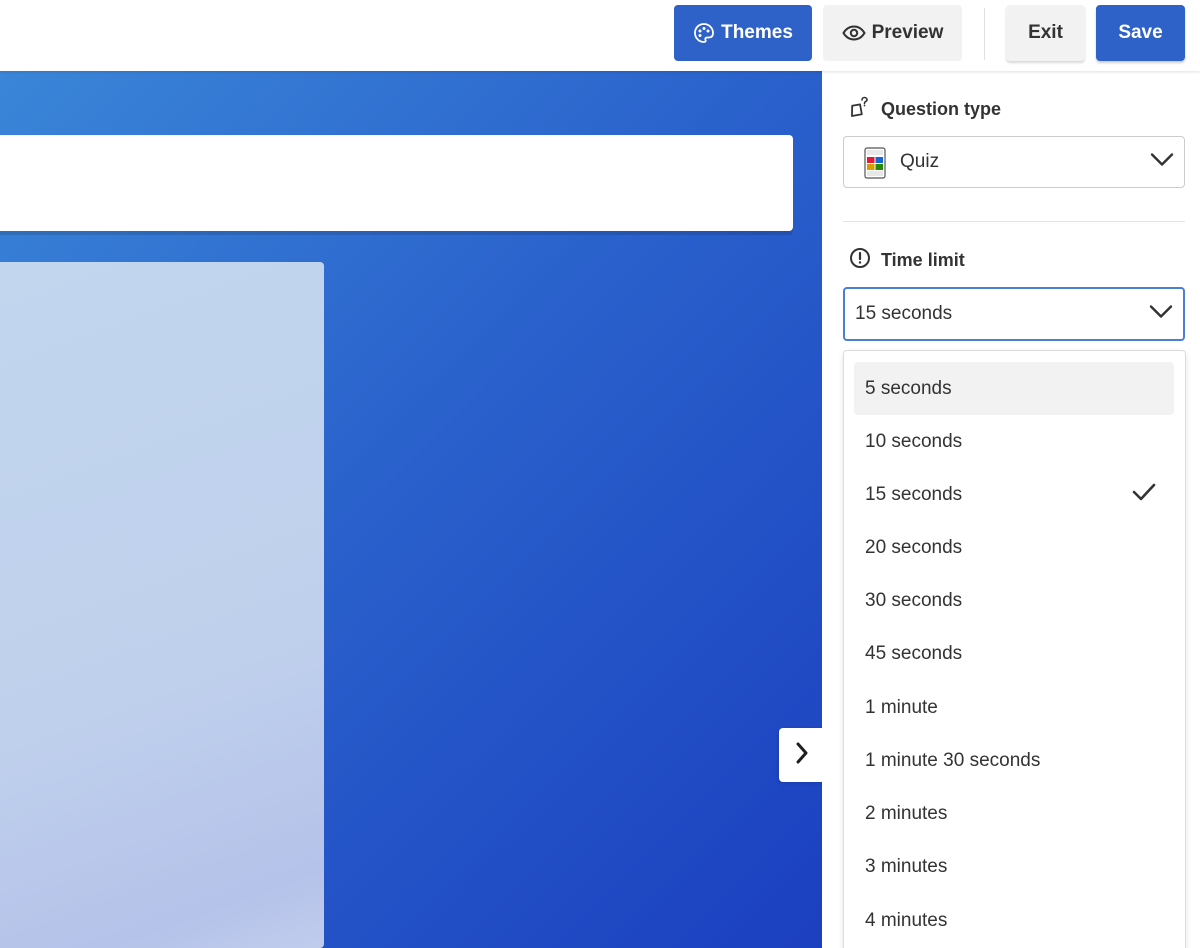 This screenshot has width=1200, height=948. Describe the element at coordinates (941, 109) in the screenshot. I see `question-type-label: Question type` at that location.